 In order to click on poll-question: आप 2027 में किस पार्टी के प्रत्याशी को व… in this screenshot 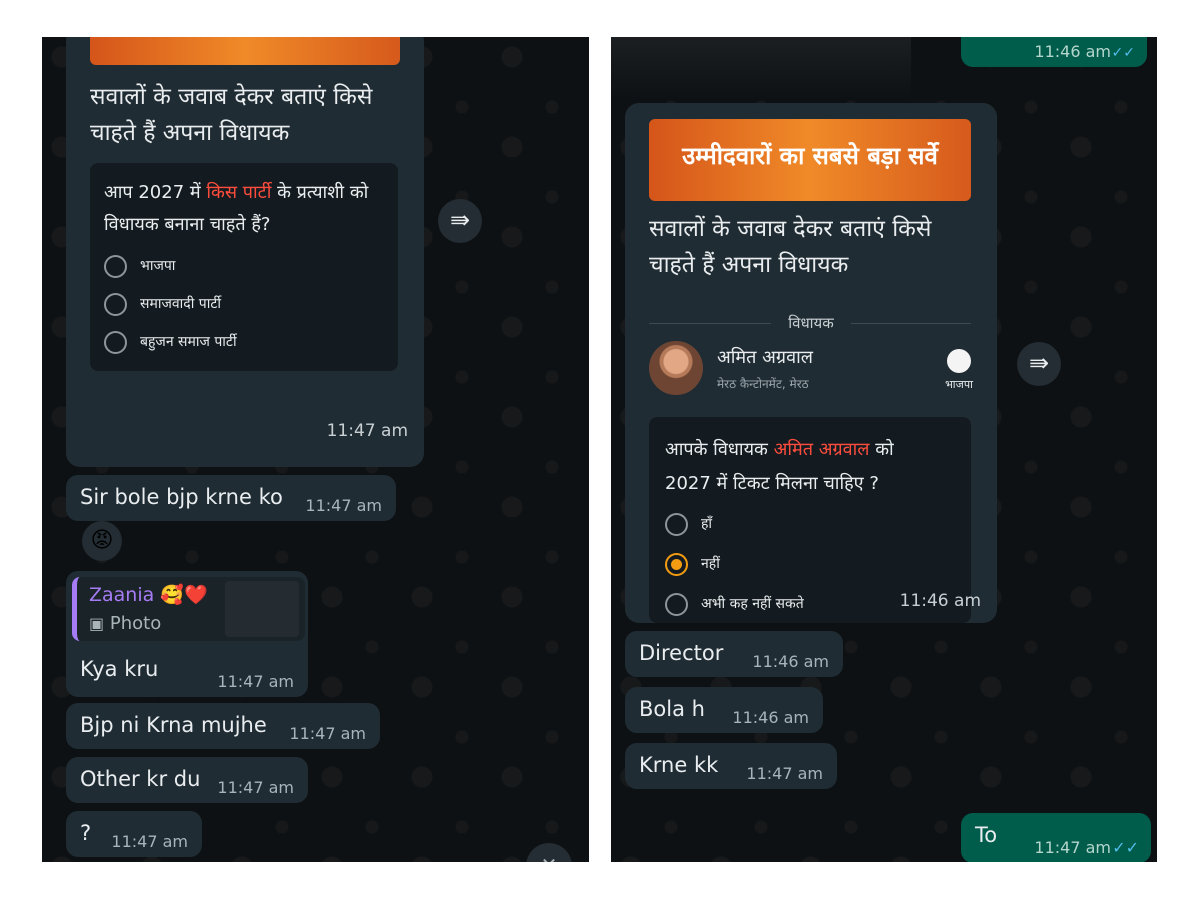, I will do `click(236, 208)`.